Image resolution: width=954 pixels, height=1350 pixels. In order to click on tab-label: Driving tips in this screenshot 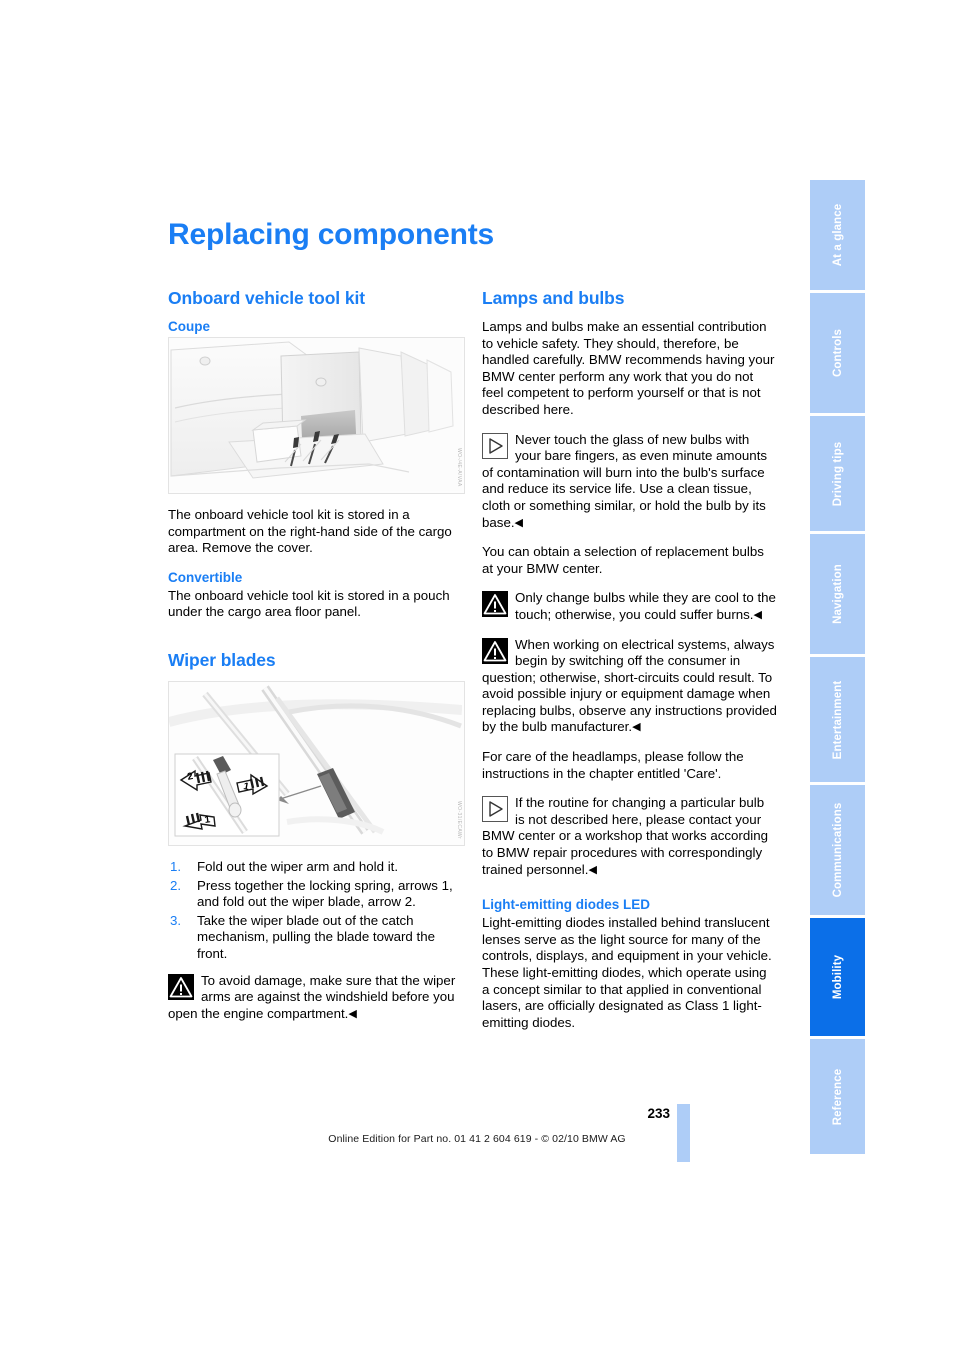, I will do `click(837, 473)`.